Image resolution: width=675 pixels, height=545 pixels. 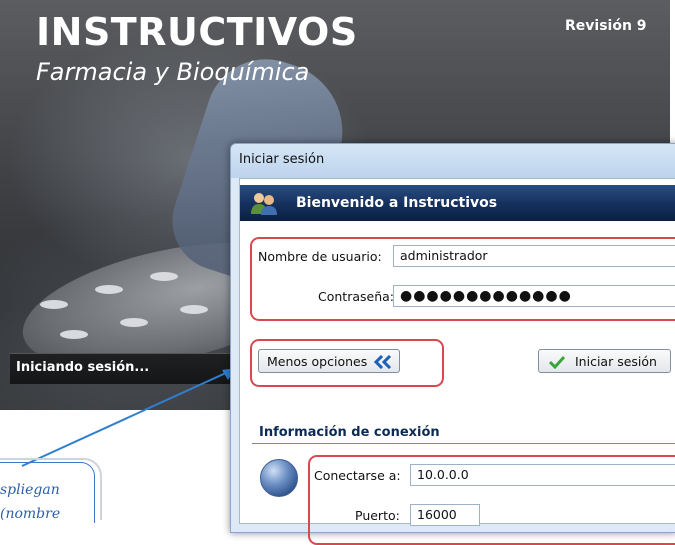 What do you see at coordinates (279, 478) in the screenshot?
I see `globe-icon` at bounding box center [279, 478].